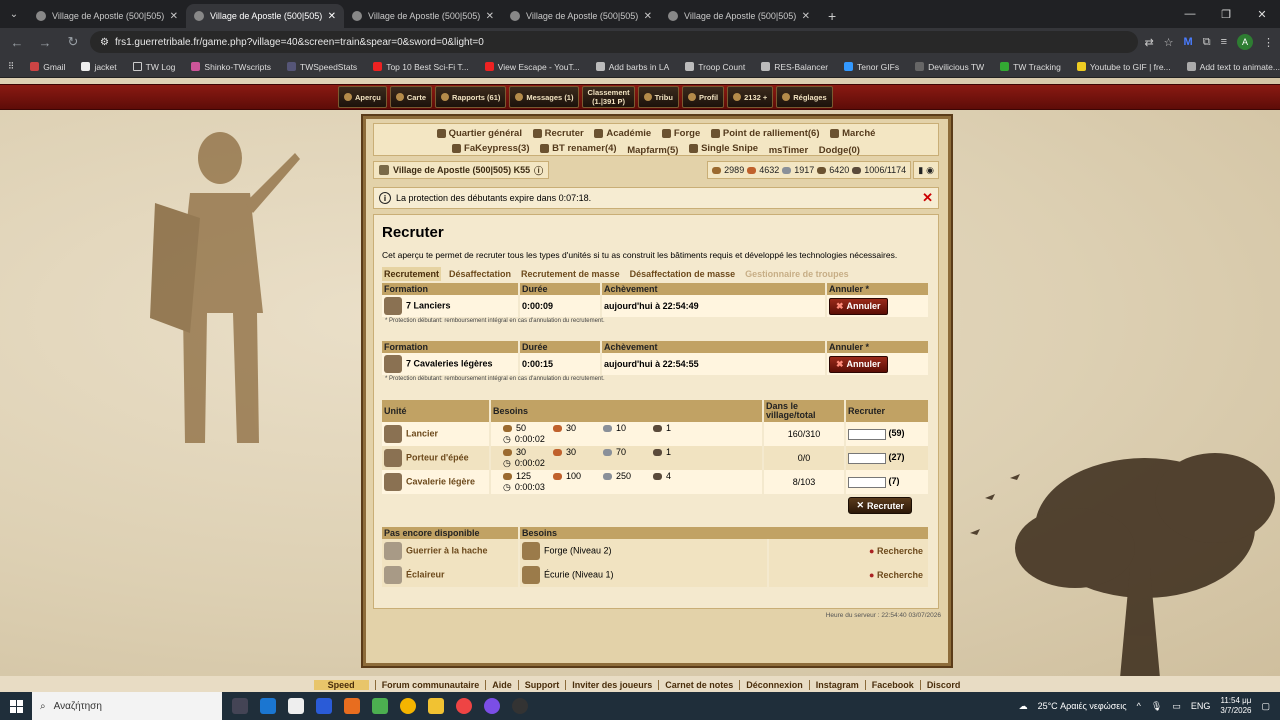 This screenshot has height=720, width=1280. What do you see at coordinates (703, 97) in the screenshot?
I see `menu-profil: Profil` at bounding box center [703, 97].